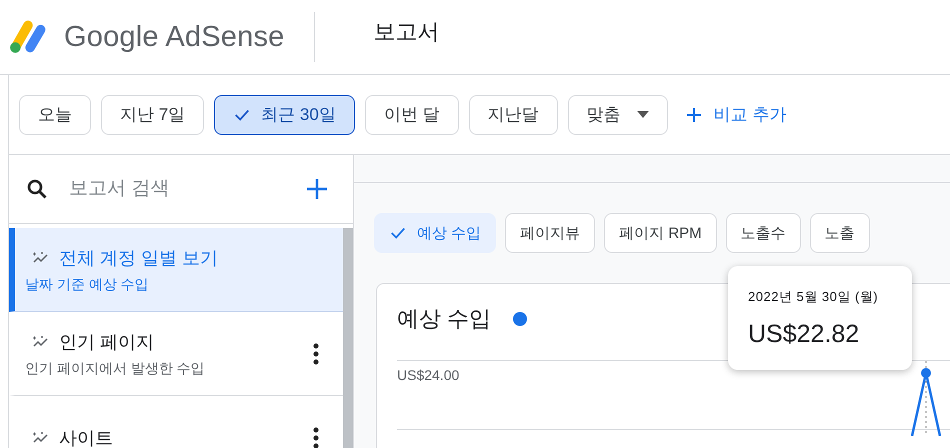  Describe the element at coordinates (55, 114) in the screenshot. I see `date-range-chip: 오늘` at that location.